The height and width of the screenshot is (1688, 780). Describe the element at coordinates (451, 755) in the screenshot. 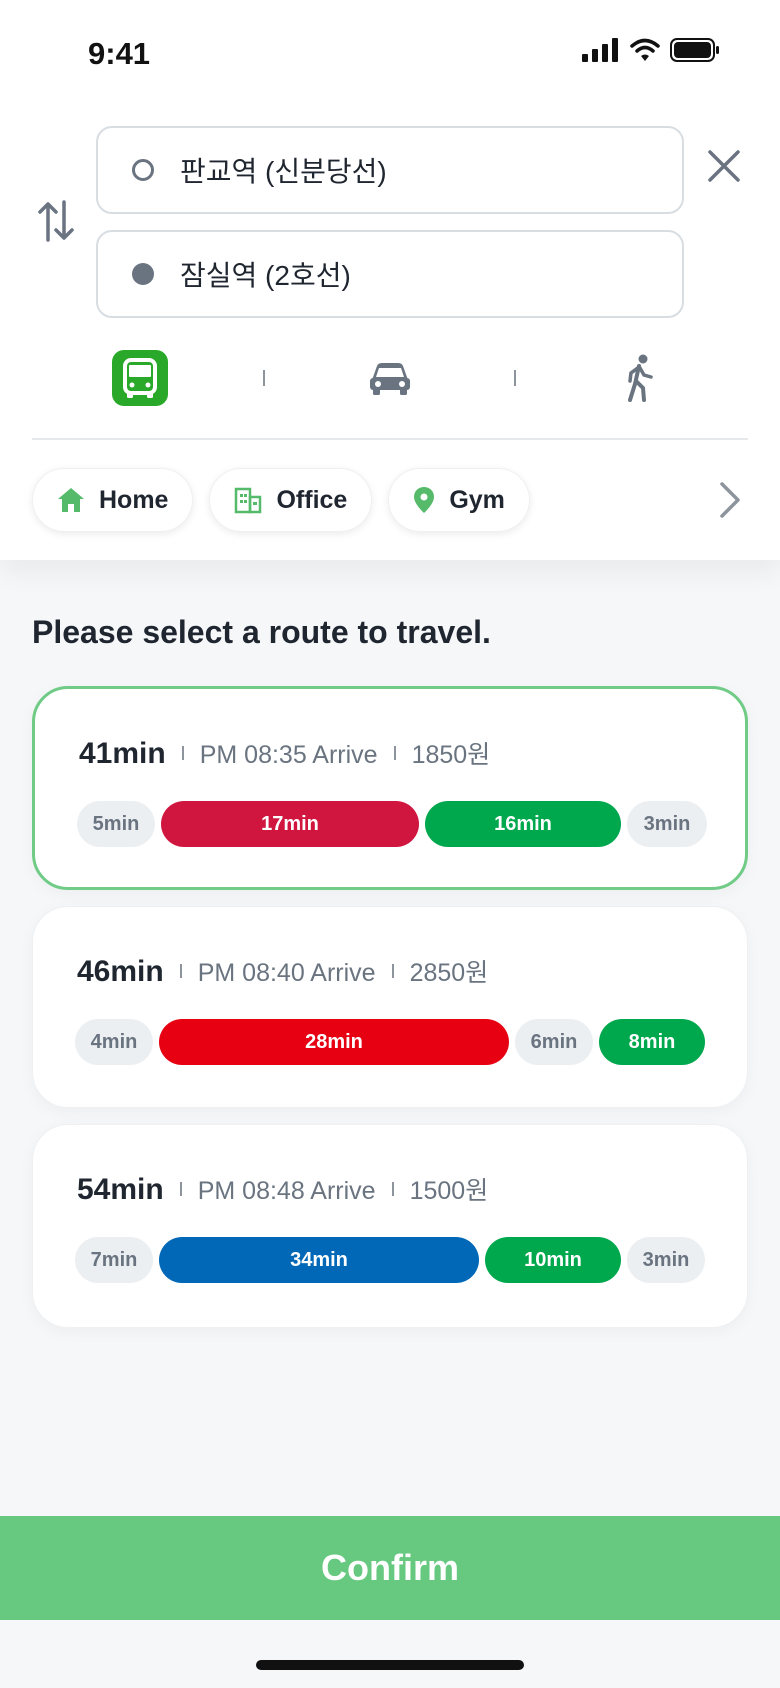

I see `route-fare: 1850원` at that location.